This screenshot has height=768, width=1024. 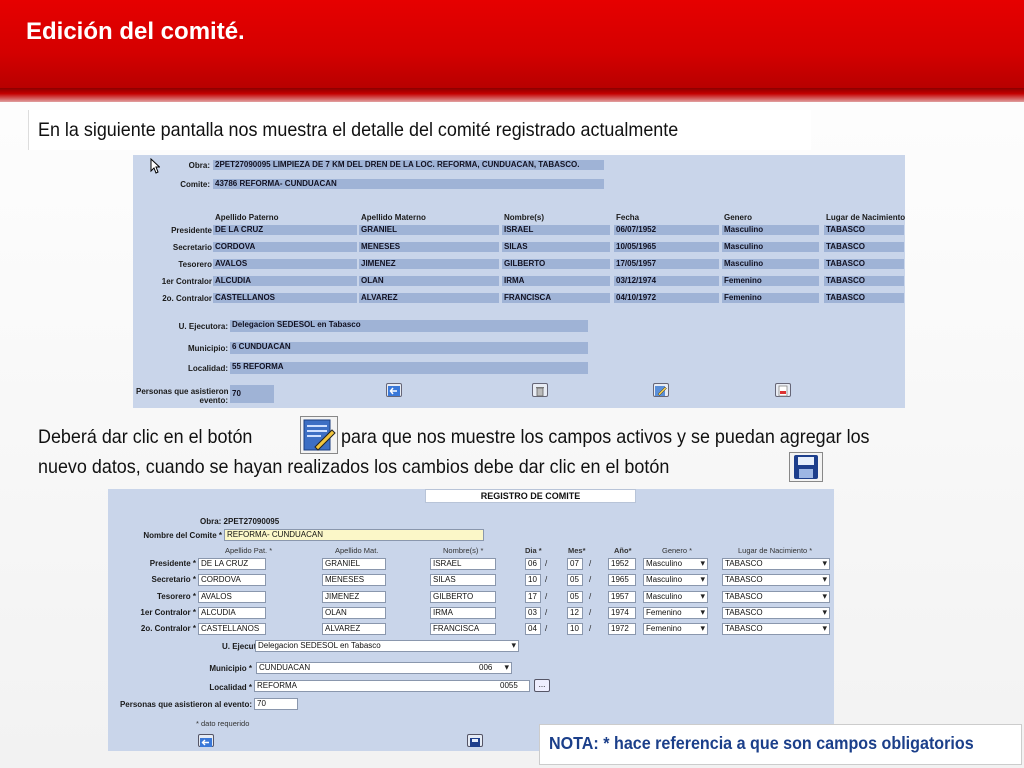 What do you see at coordinates (285, 264) in the screenshot?
I see `detail-cell-ap: AVALOS` at bounding box center [285, 264].